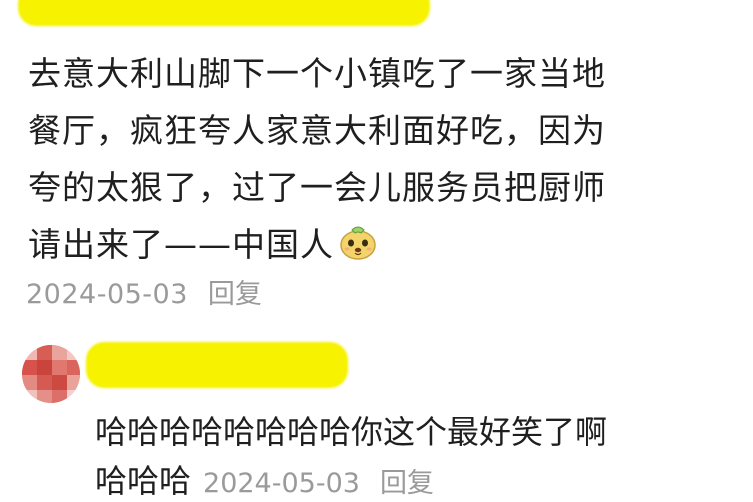 The image size is (753, 502). I want to click on comment-line-1: 去意大利山脚下一个小镇吃了一家当地, so click(317, 73).